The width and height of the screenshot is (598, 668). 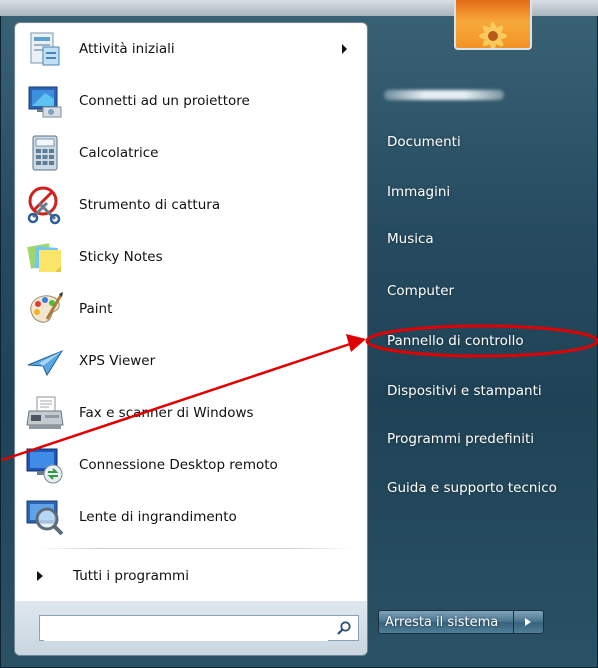 What do you see at coordinates (483, 439) in the screenshot?
I see `right-item-programmi-predefiniti: Programmi predefiniti` at bounding box center [483, 439].